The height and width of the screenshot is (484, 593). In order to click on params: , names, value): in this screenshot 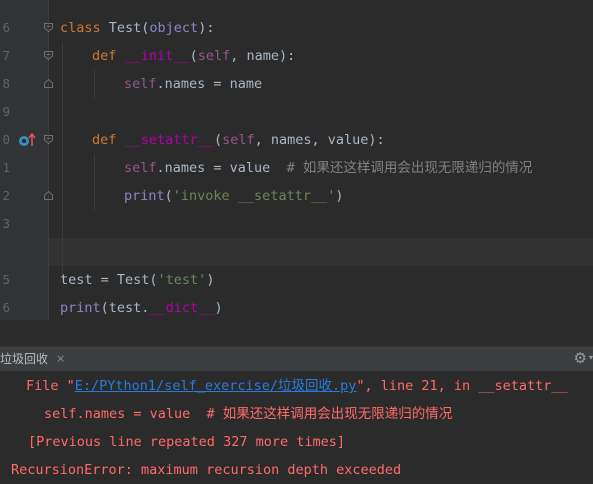, I will do `click(319, 140)`.